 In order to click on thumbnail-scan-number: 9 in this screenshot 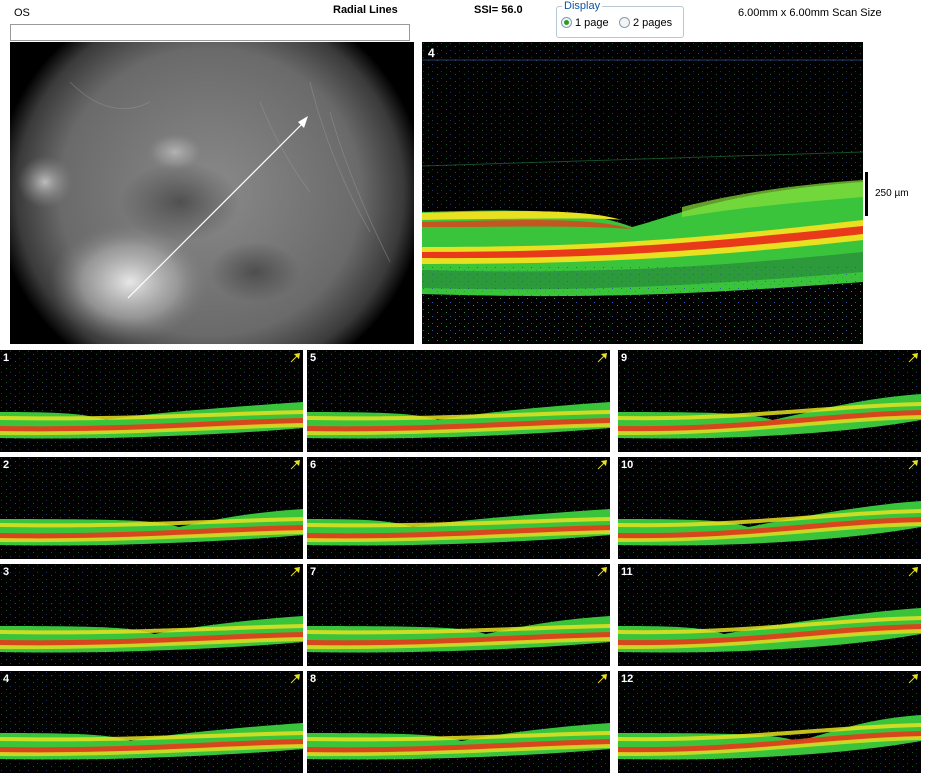, I will do `click(624, 358)`.